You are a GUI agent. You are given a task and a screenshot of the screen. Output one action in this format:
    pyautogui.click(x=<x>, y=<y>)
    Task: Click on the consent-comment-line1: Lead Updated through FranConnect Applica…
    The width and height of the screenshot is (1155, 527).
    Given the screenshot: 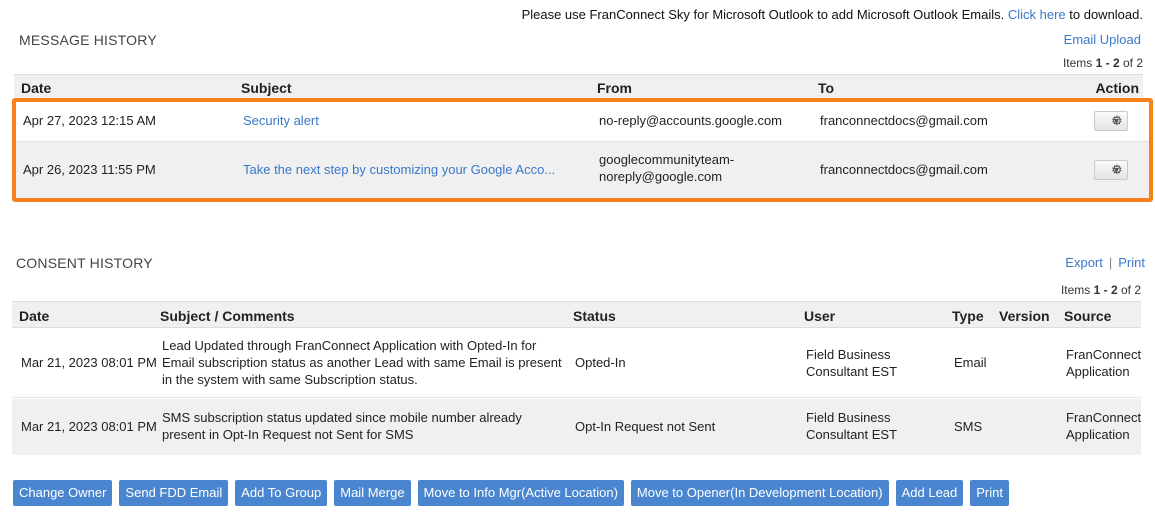 What is the action you would take?
    pyautogui.click(x=349, y=345)
    